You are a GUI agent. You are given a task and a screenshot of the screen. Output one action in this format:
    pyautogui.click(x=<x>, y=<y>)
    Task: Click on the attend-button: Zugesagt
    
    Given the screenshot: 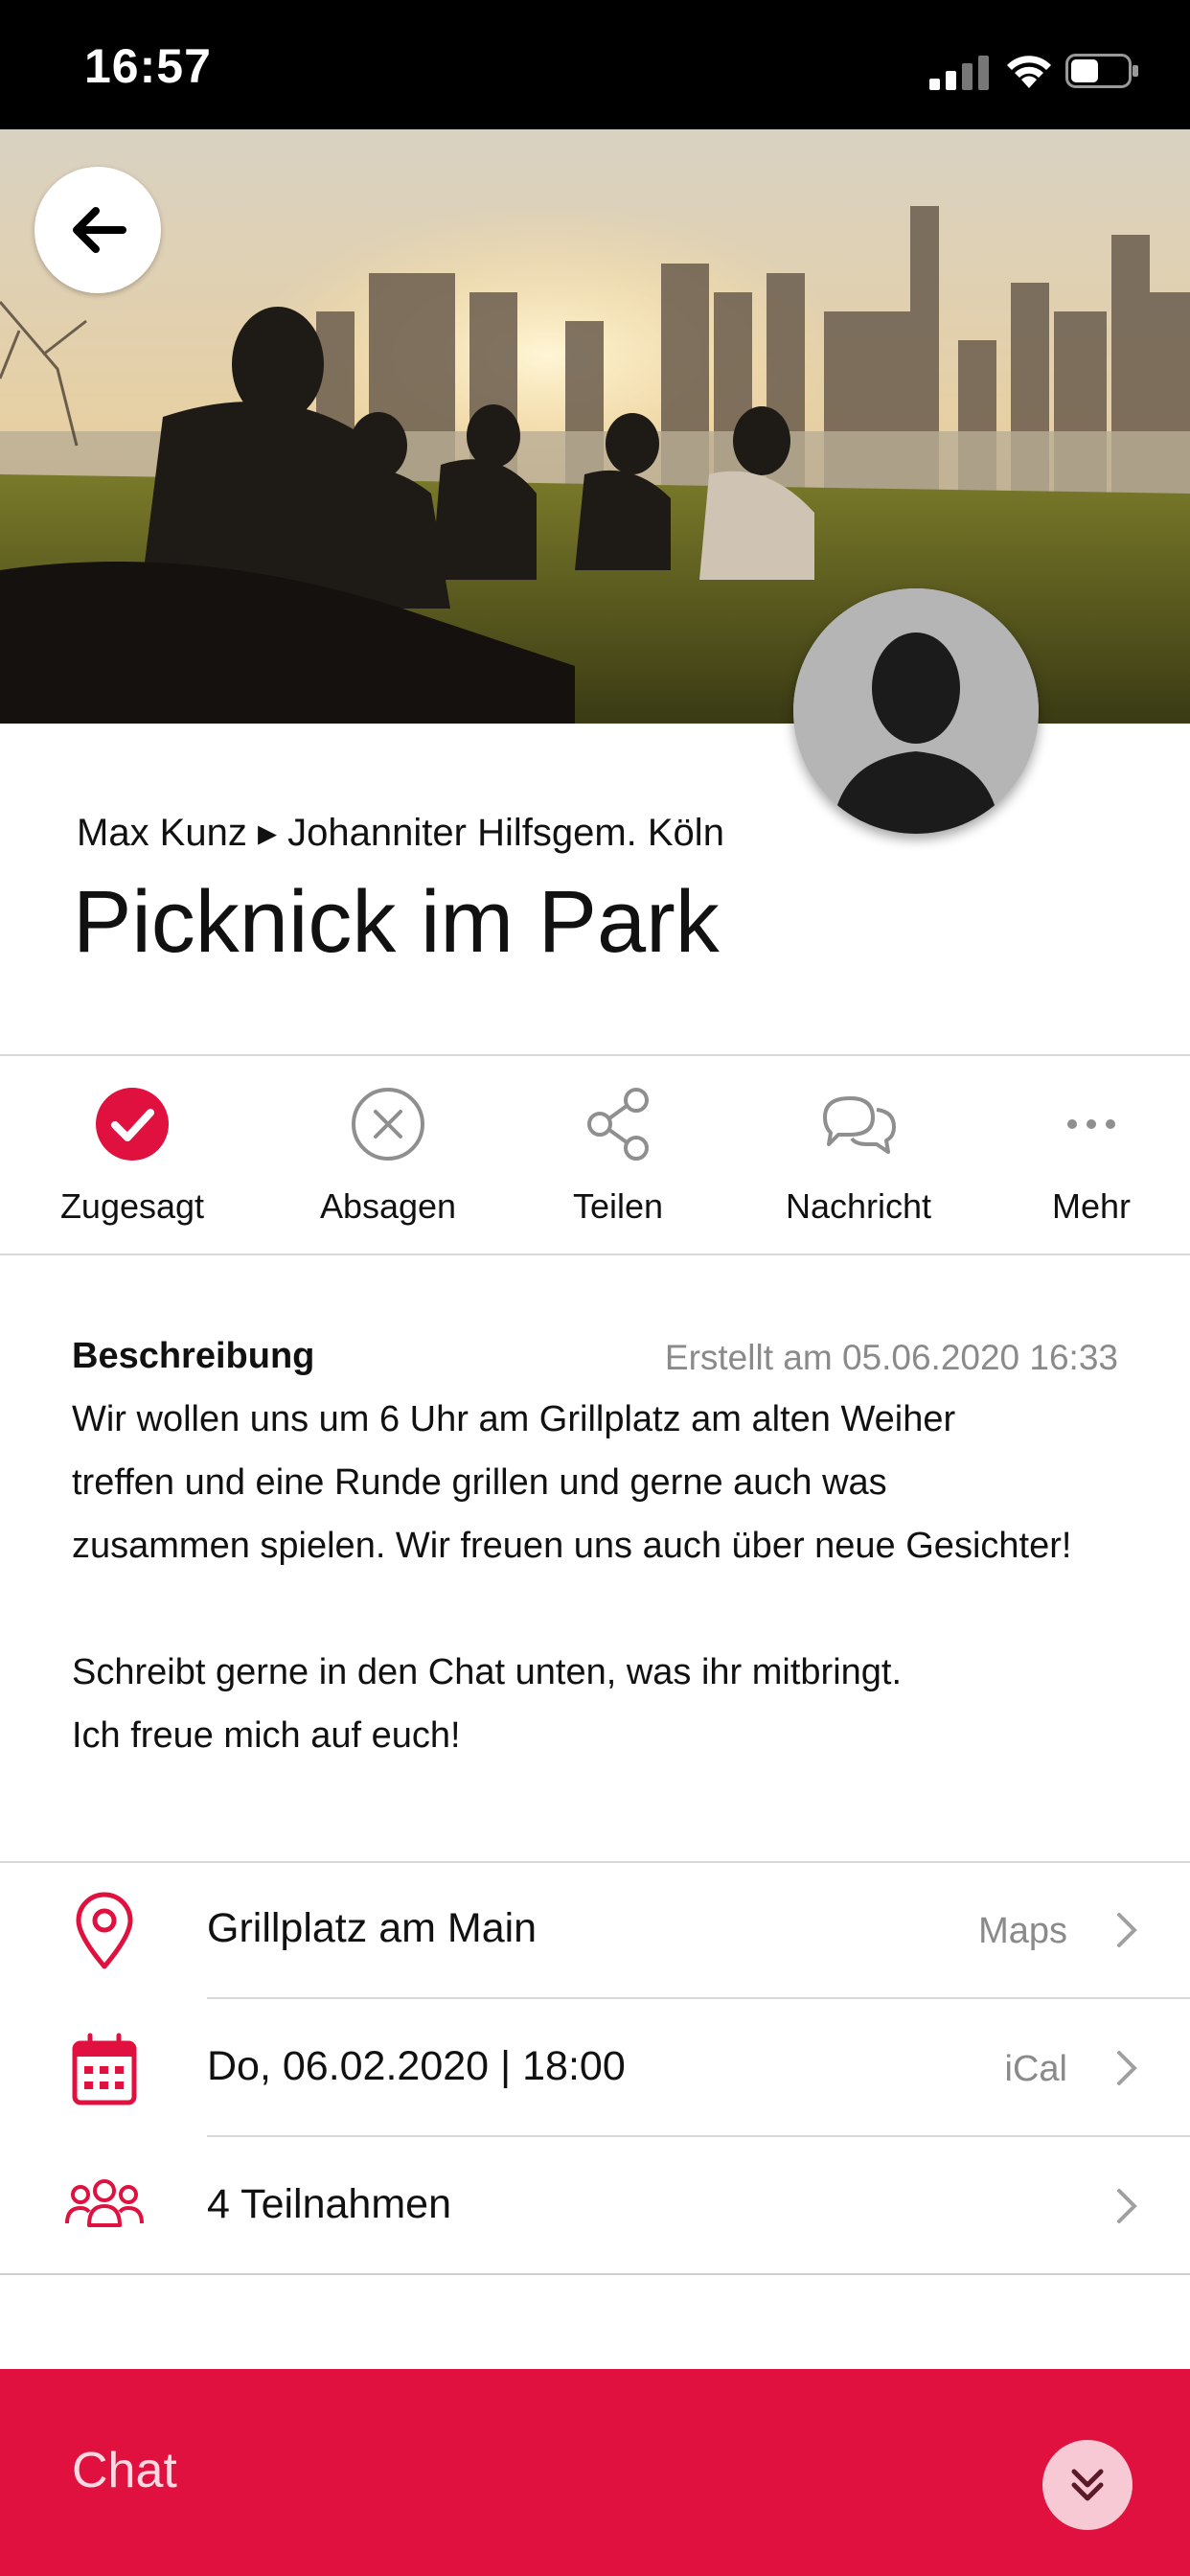 What is the action you would take?
    pyautogui.click(x=132, y=1159)
    